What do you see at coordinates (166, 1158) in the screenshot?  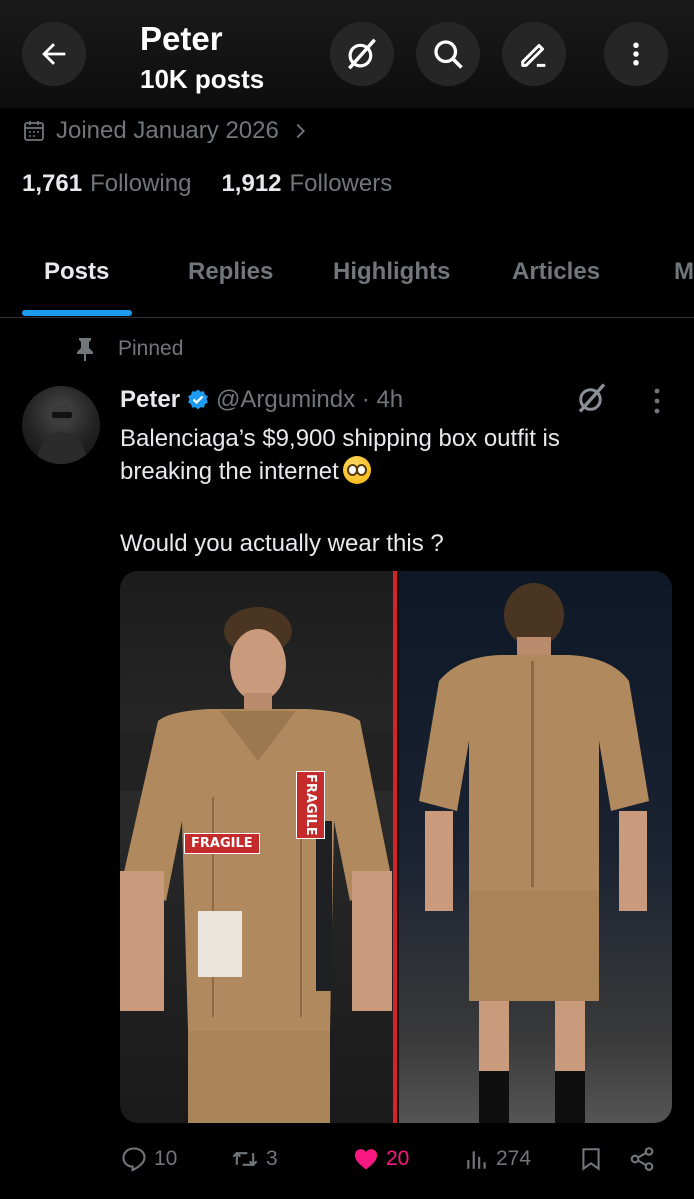 I see `reply-count: 10` at bounding box center [166, 1158].